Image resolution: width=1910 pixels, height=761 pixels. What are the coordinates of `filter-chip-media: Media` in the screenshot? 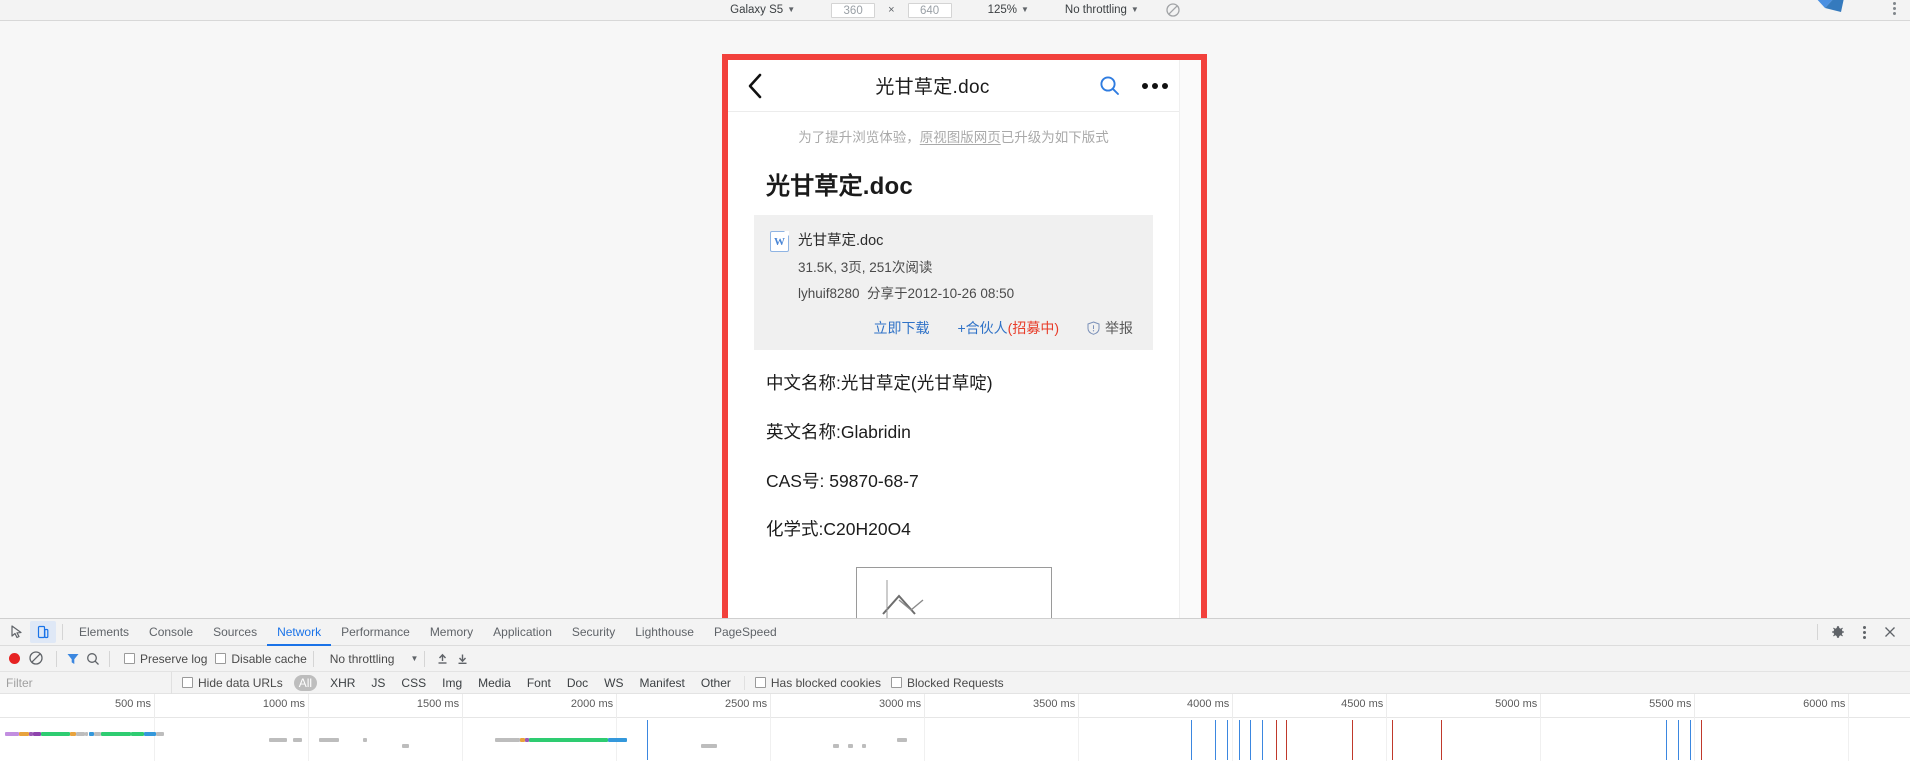 It's located at (494, 683).